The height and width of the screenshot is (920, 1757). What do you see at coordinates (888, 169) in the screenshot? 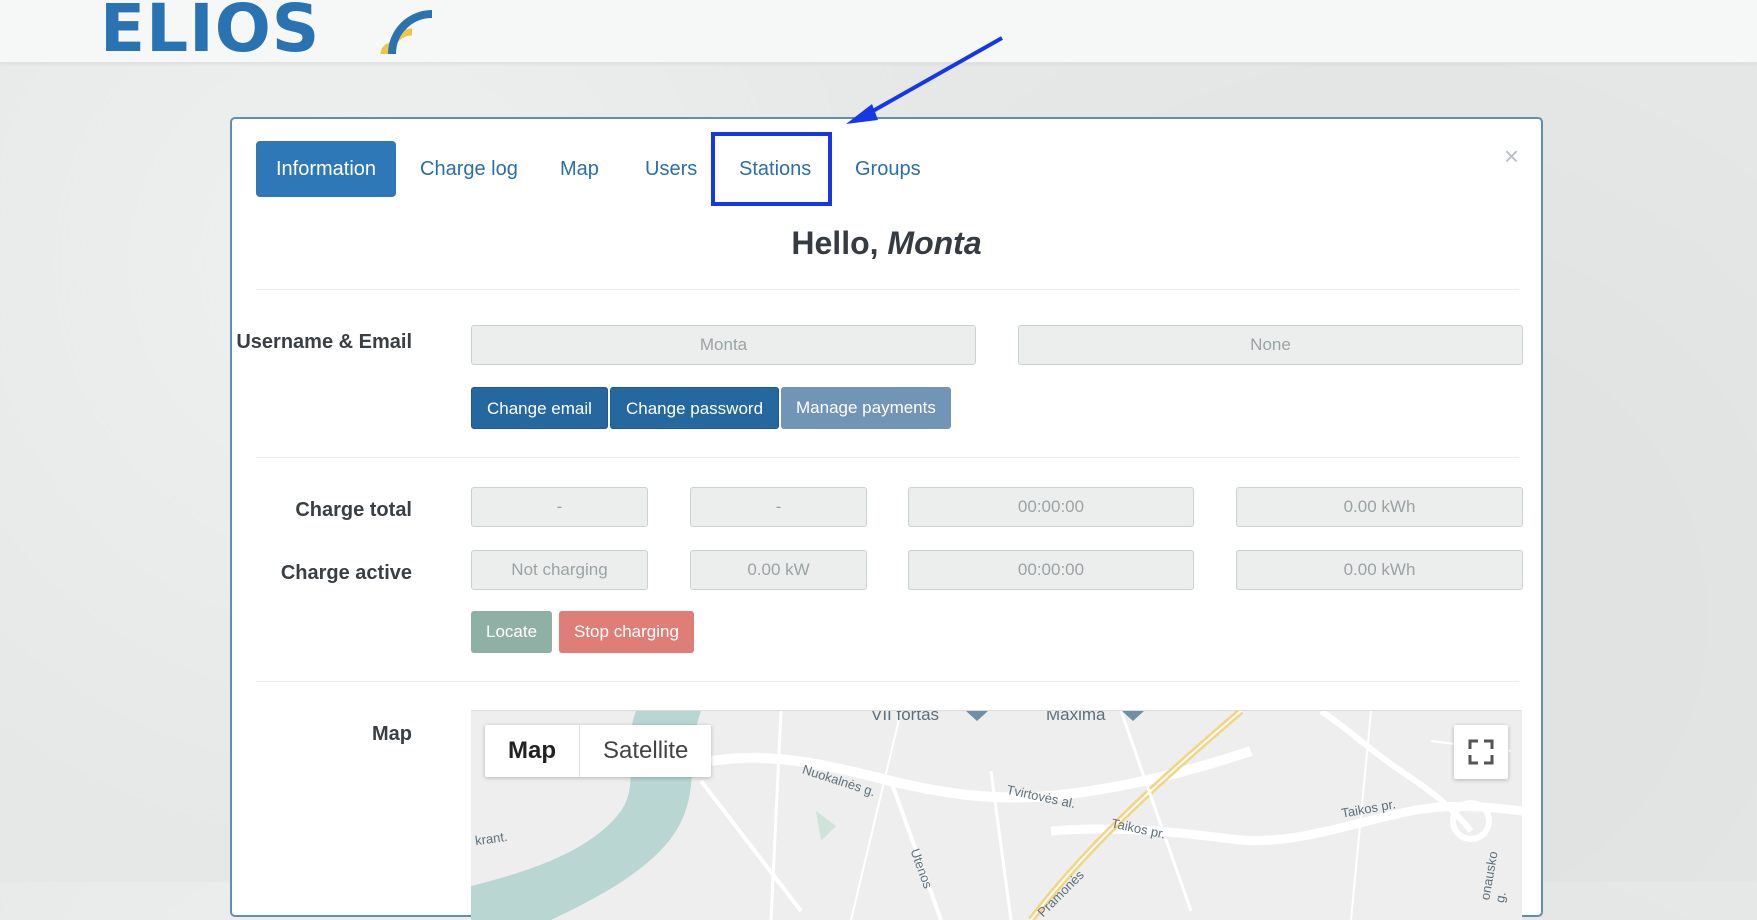
I see `tab-groups: Groups` at bounding box center [888, 169].